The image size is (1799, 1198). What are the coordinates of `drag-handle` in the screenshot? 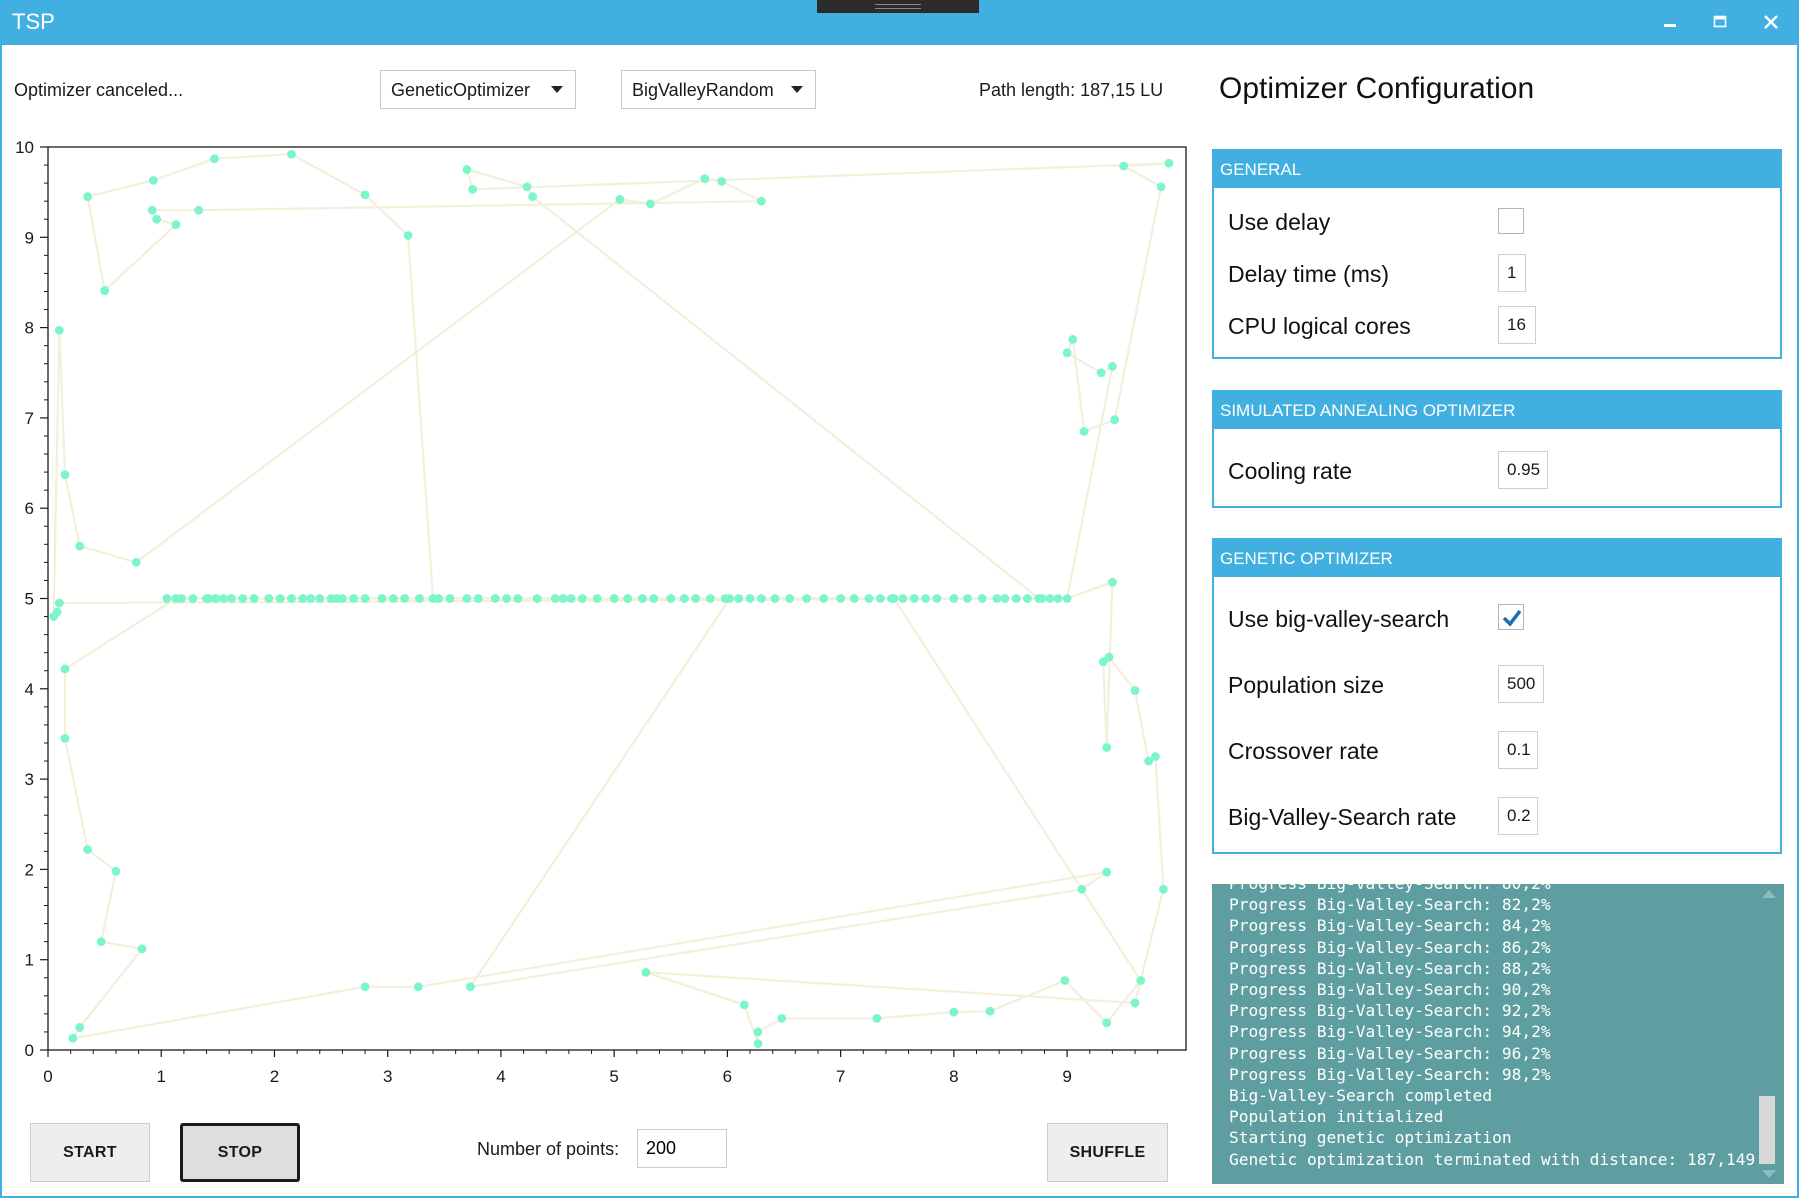 It's located at (898, 6).